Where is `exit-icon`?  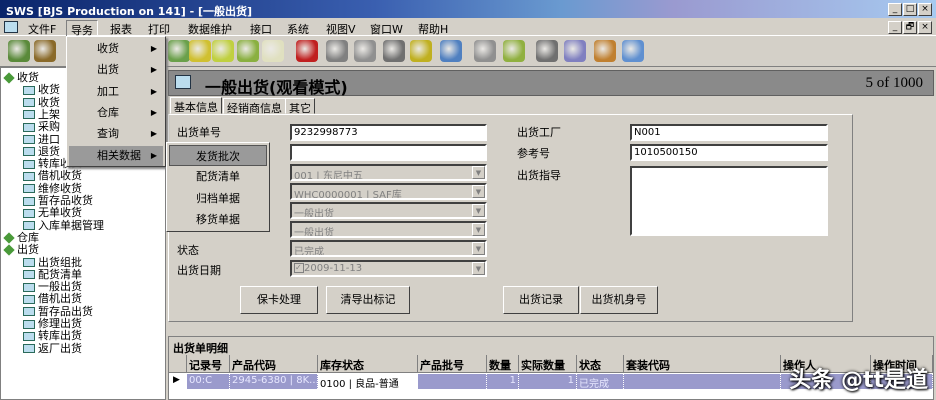 exit-icon is located at coordinates (45, 51).